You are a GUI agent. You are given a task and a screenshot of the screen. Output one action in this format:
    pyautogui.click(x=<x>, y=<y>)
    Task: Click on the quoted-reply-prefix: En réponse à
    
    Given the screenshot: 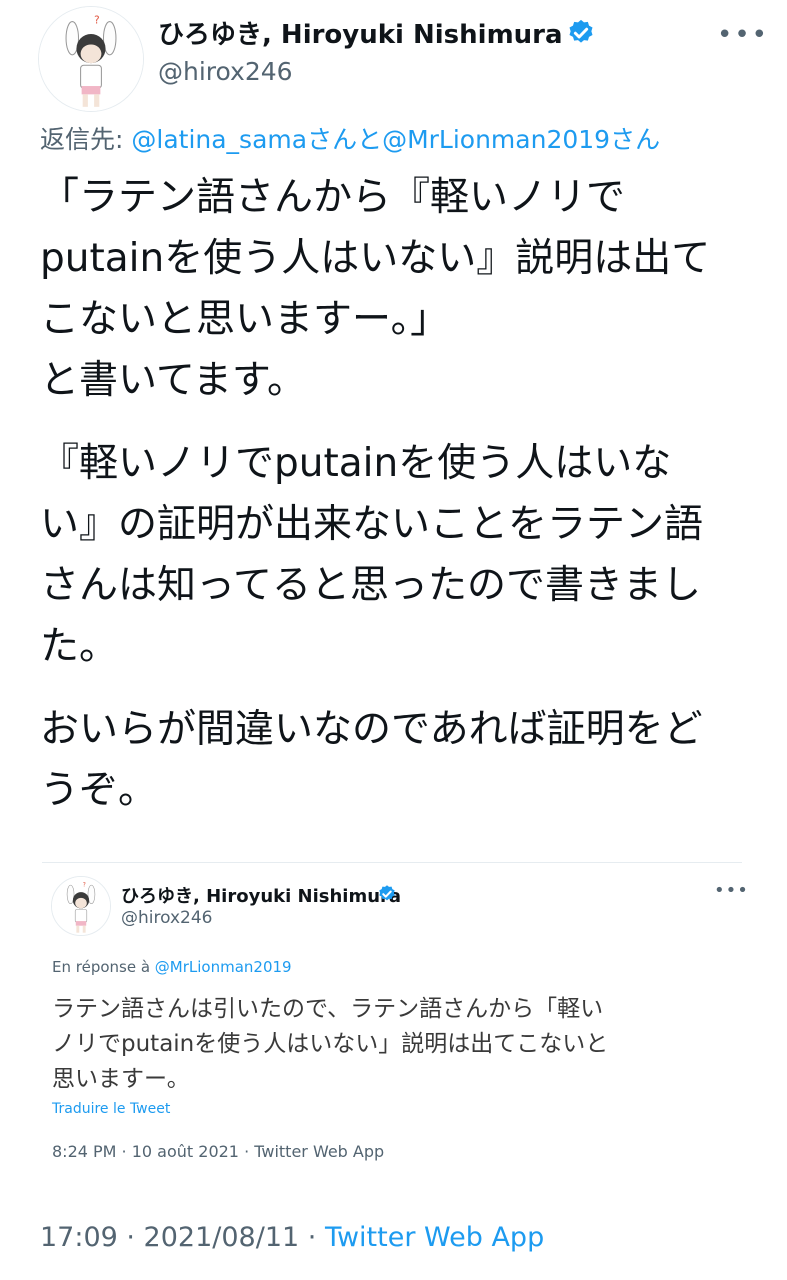 What is the action you would take?
    pyautogui.click(x=103, y=967)
    